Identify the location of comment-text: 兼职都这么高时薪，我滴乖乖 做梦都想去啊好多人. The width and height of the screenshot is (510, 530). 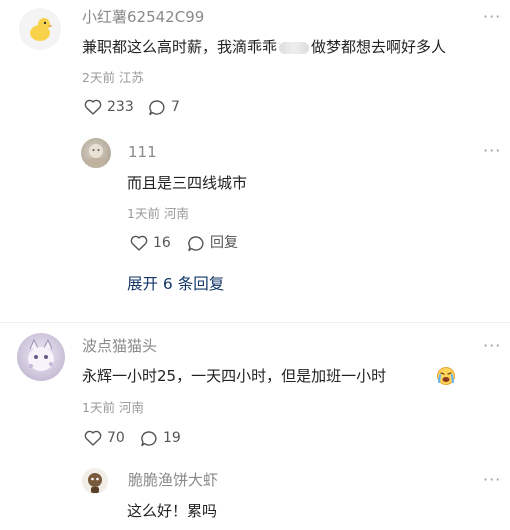
(264, 47).